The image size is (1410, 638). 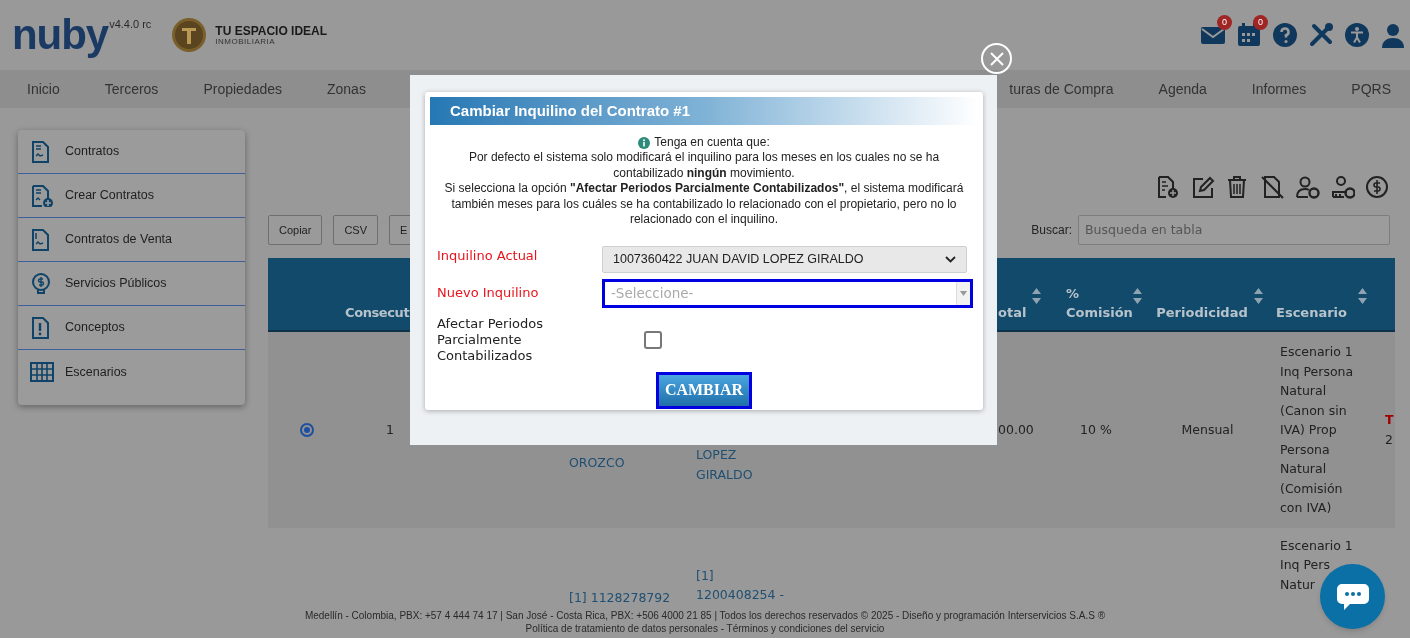 What do you see at coordinates (704, 390) in the screenshot?
I see `change-button: CAMBIAR` at bounding box center [704, 390].